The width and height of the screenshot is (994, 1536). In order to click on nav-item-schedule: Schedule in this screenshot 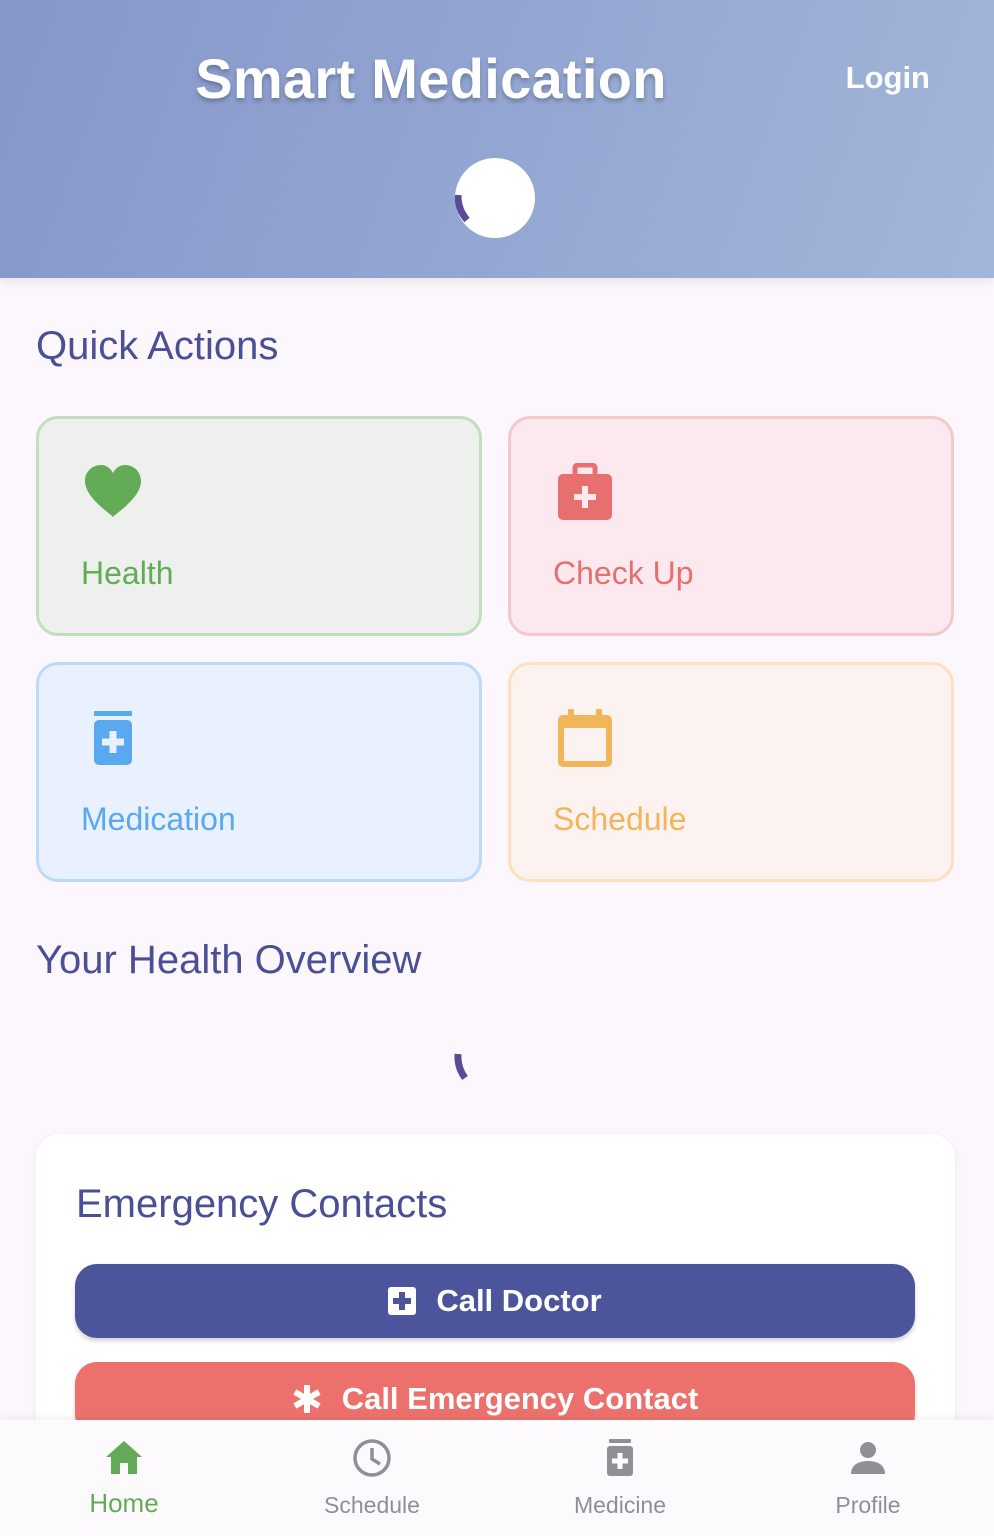, I will do `click(372, 1478)`.